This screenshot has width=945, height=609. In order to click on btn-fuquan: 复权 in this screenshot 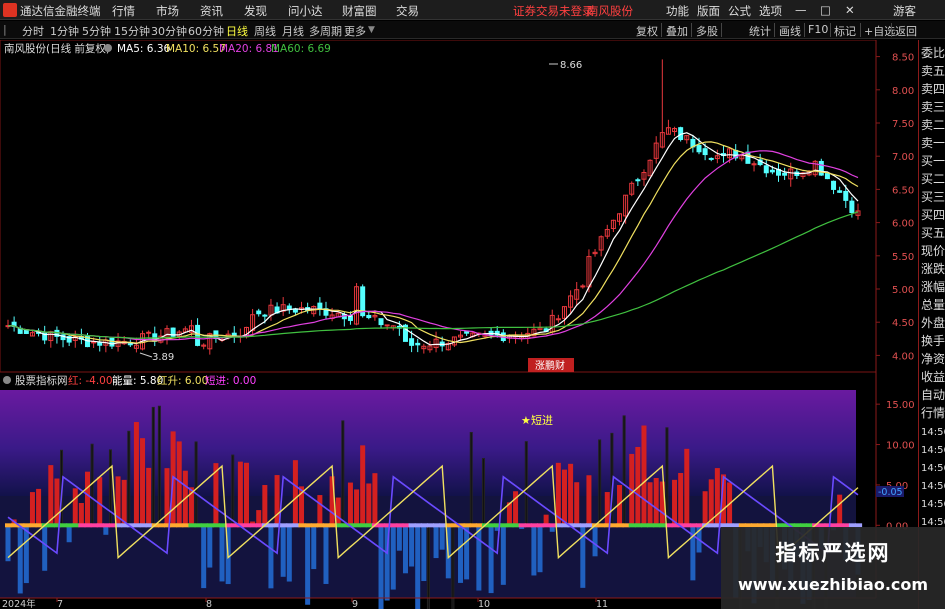, I will do `click(647, 31)`.